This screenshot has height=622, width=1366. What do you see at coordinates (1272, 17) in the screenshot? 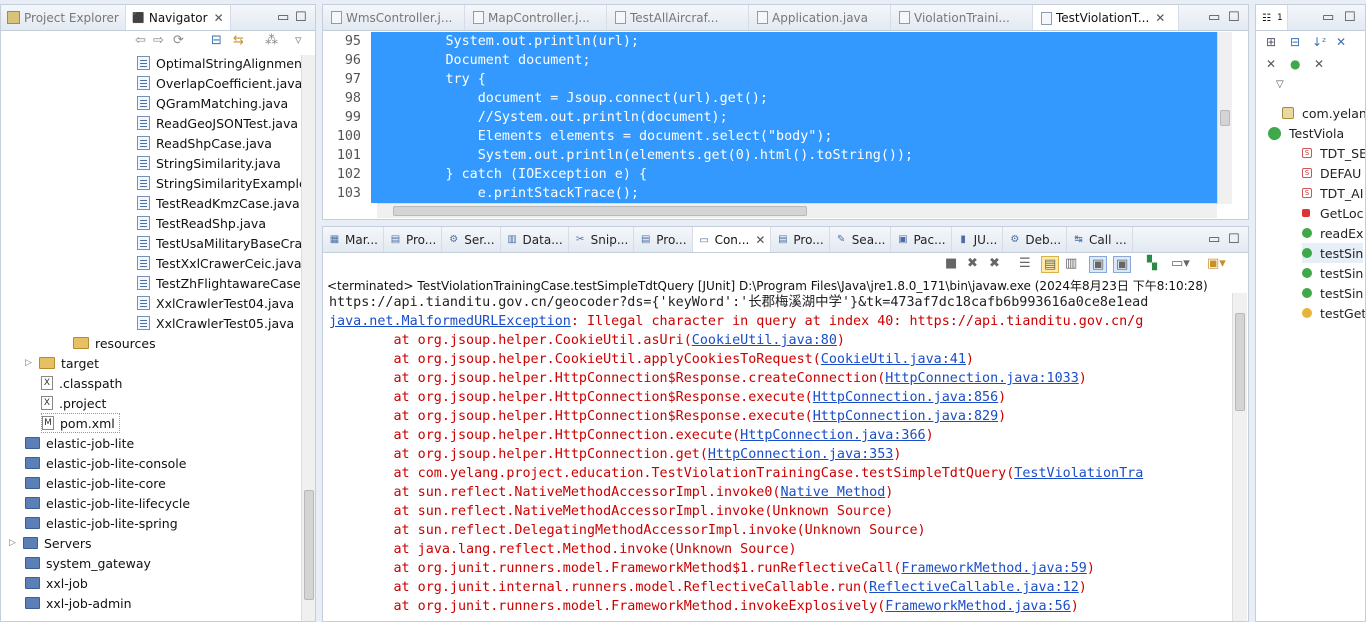
I see `tab-outline: ☷ 1` at bounding box center [1272, 17].